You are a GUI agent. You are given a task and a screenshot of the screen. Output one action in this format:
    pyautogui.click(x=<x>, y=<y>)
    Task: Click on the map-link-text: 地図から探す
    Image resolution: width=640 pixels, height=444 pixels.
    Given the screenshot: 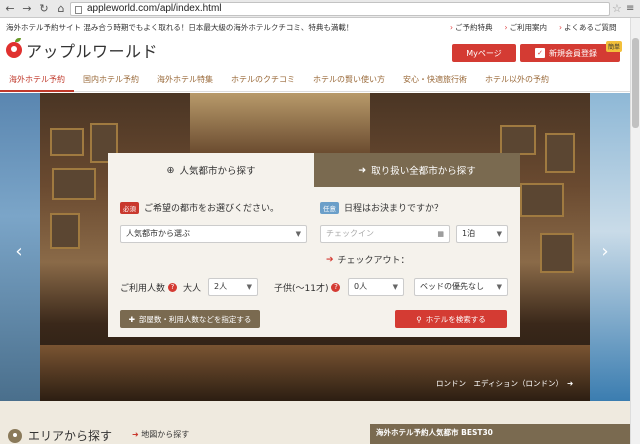 What is the action you would take?
    pyautogui.click(x=165, y=434)
    